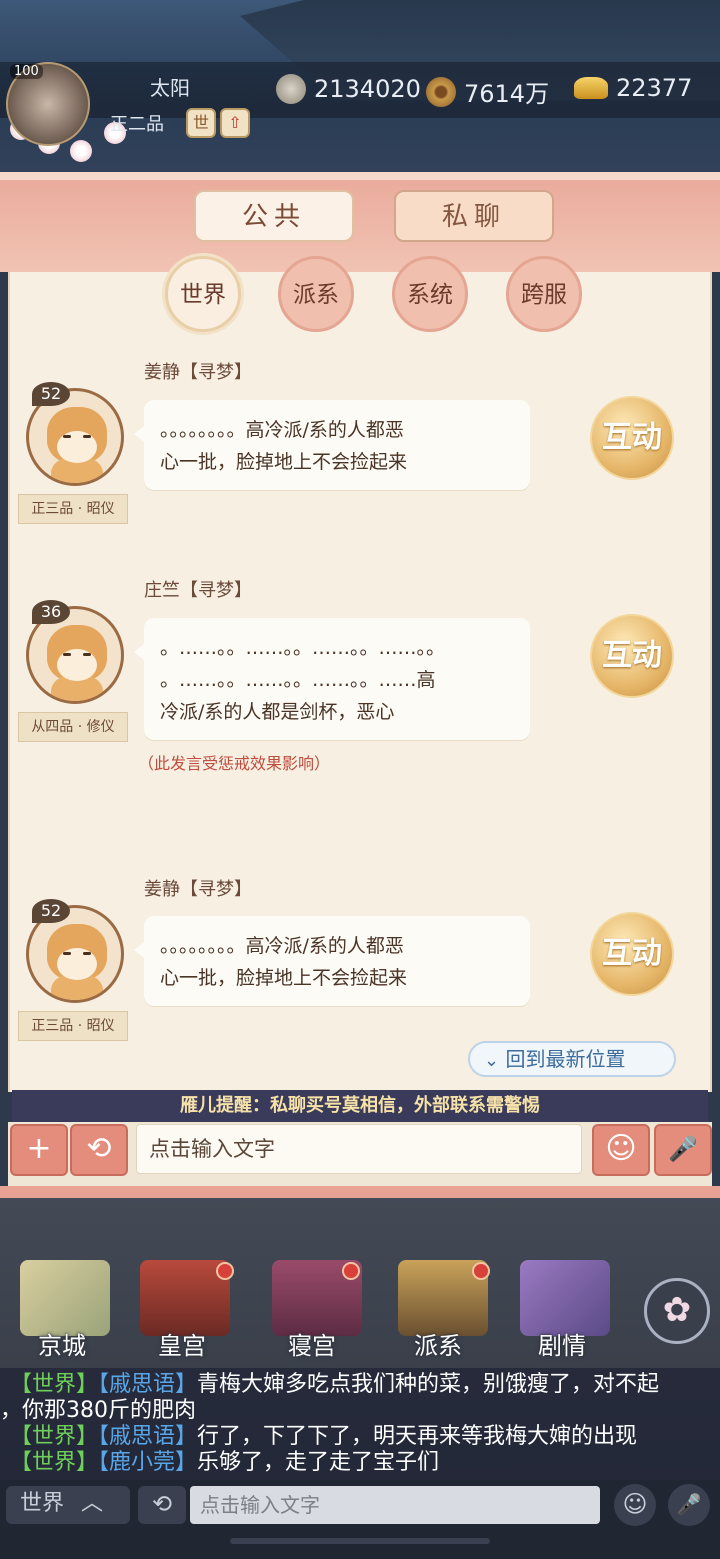  What do you see at coordinates (565, 1298) in the screenshot?
I see `story-book-icon` at bounding box center [565, 1298].